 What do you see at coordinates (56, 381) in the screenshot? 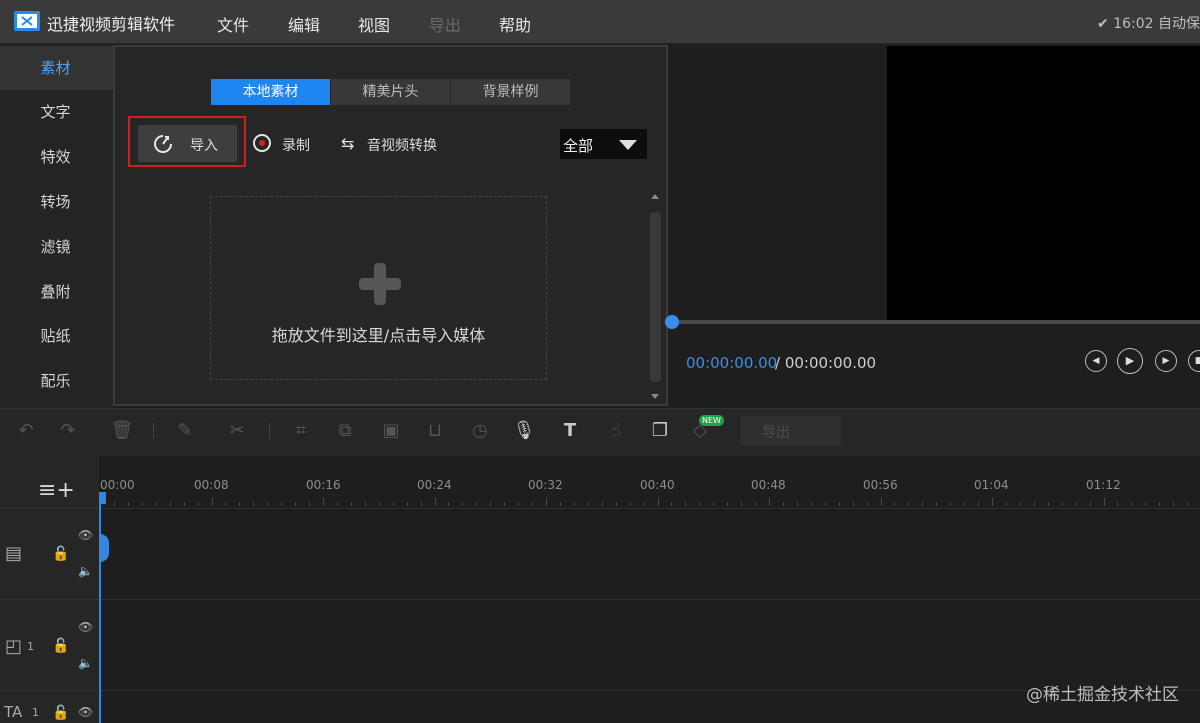
I see `sidebar-item-music: 配乐` at bounding box center [56, 381].